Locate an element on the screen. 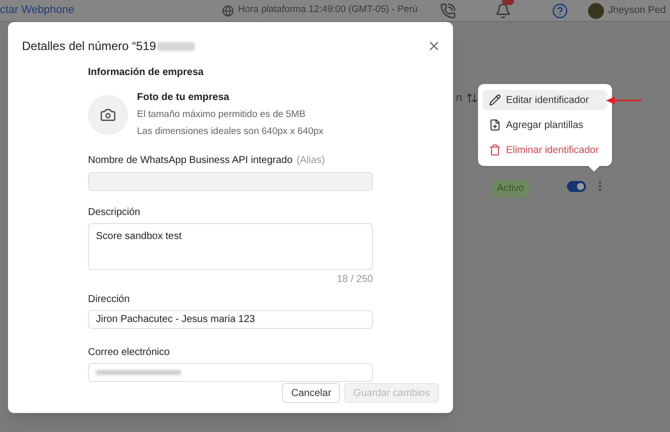 The image size is (670, 432). user-name: Jheyson Ped is located at coordinates (637, 11).